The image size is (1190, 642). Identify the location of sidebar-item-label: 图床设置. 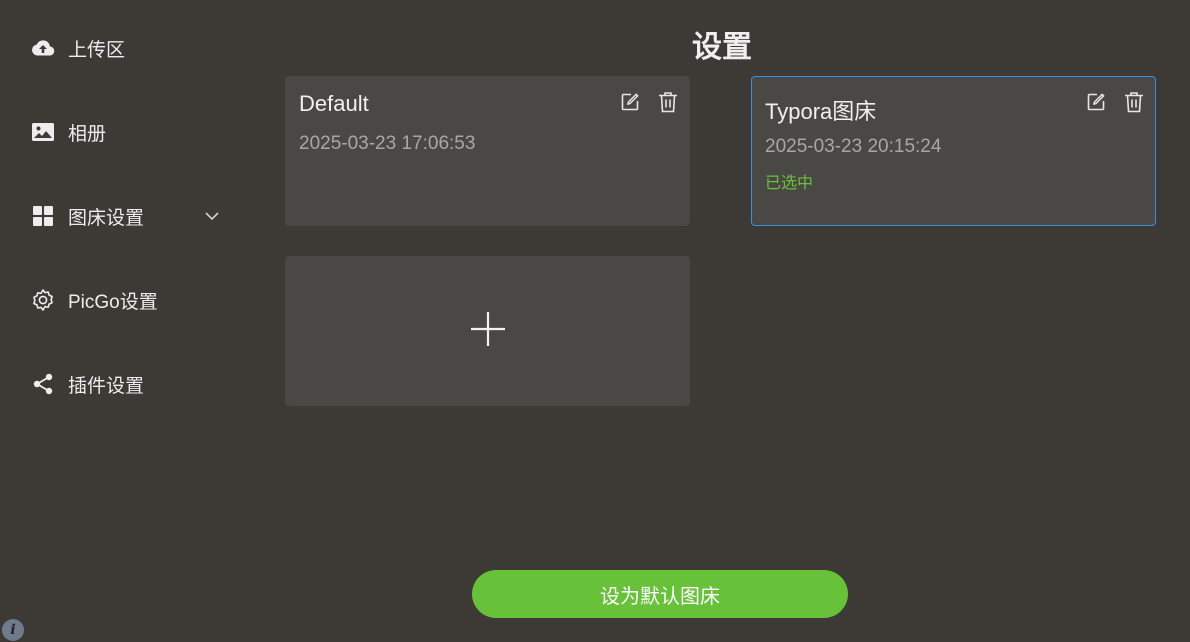
(106, 218).